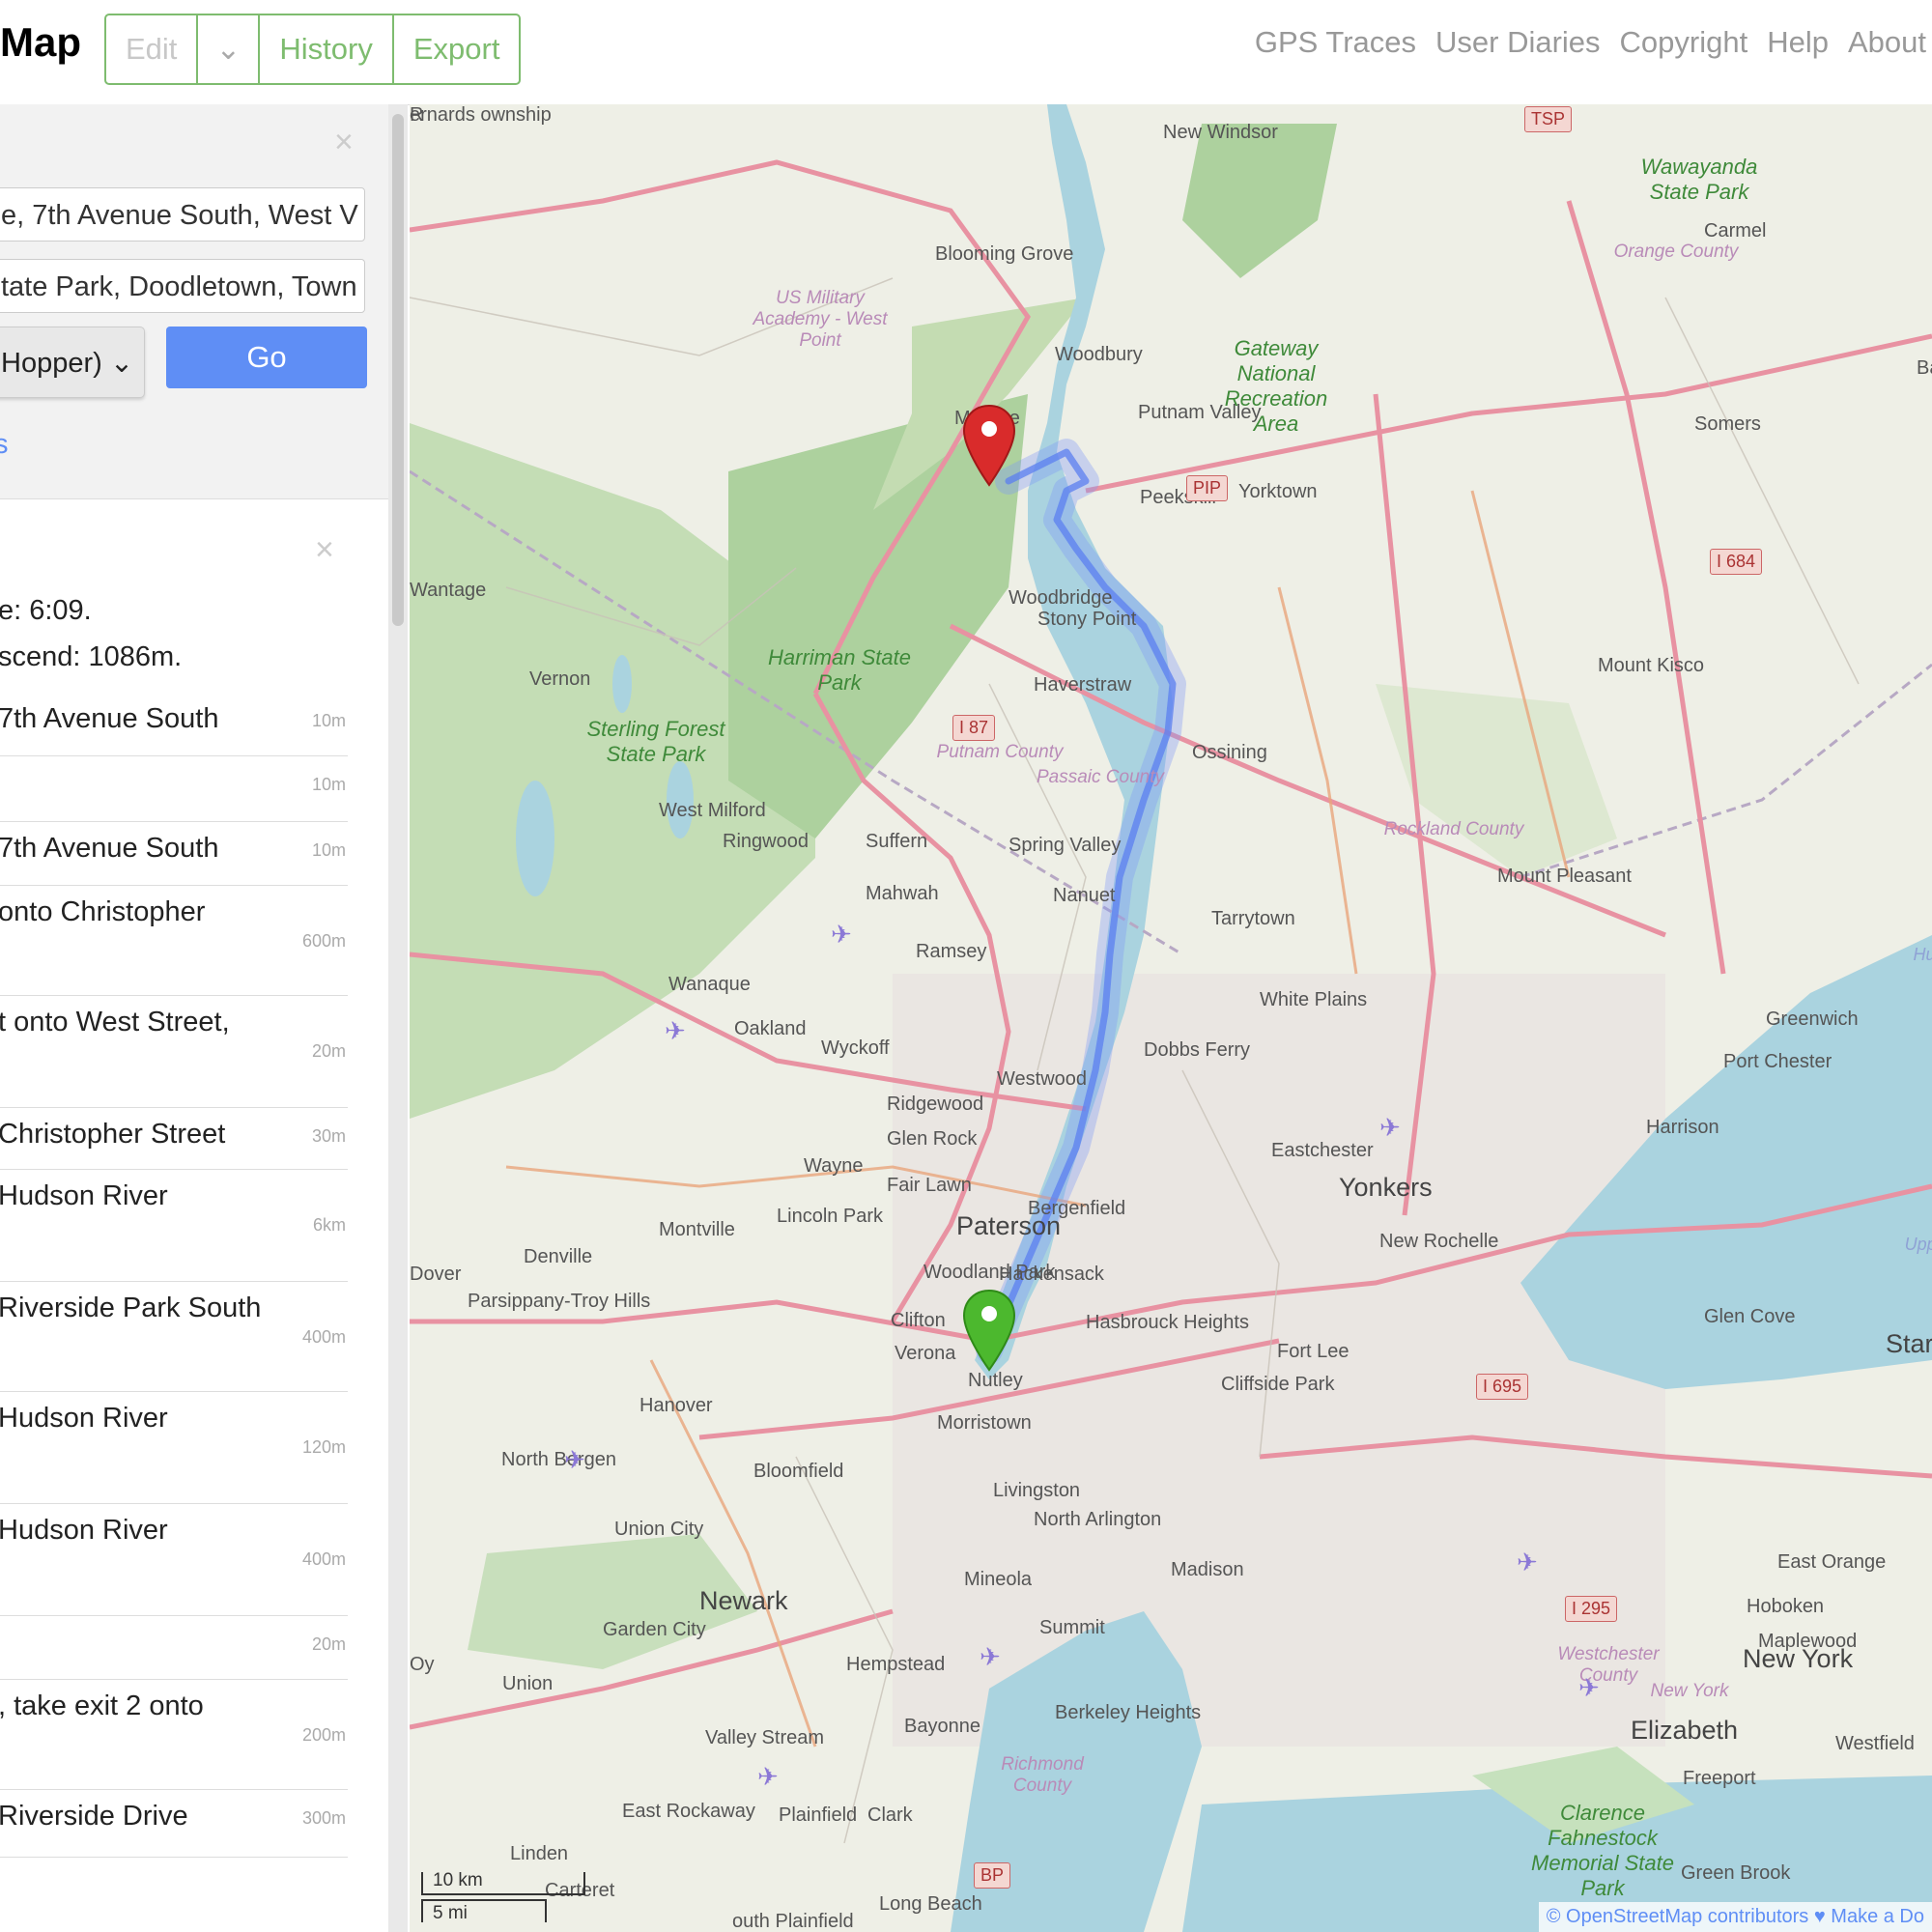  What do you see at coordinates (115, 1022) in the screenshot?
I see `direction-step-text: t onto West Street,` at bounding box center [115, 1022].